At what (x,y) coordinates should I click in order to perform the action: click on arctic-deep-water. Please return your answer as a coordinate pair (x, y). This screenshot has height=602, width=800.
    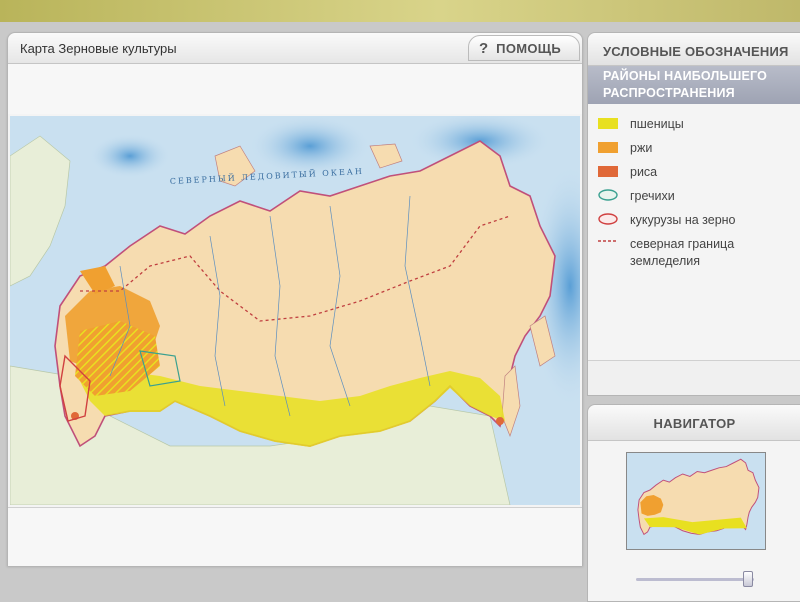
    Looking at the image, I should click on (130, 156).